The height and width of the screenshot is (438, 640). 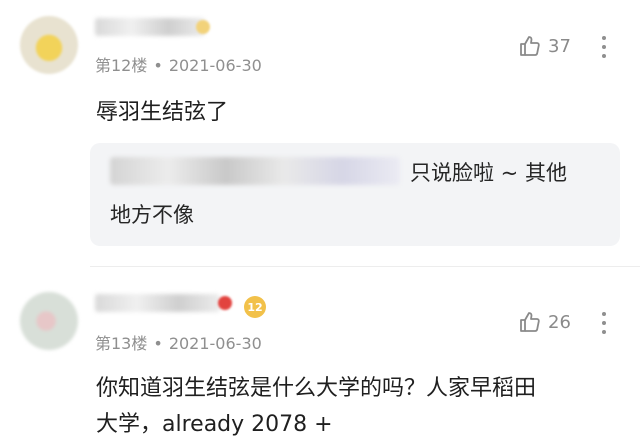 What do you see at coordinates (121, 65) in the screenshot?
I see `floor-number: 第12楼` at bounding box center [121, 65].